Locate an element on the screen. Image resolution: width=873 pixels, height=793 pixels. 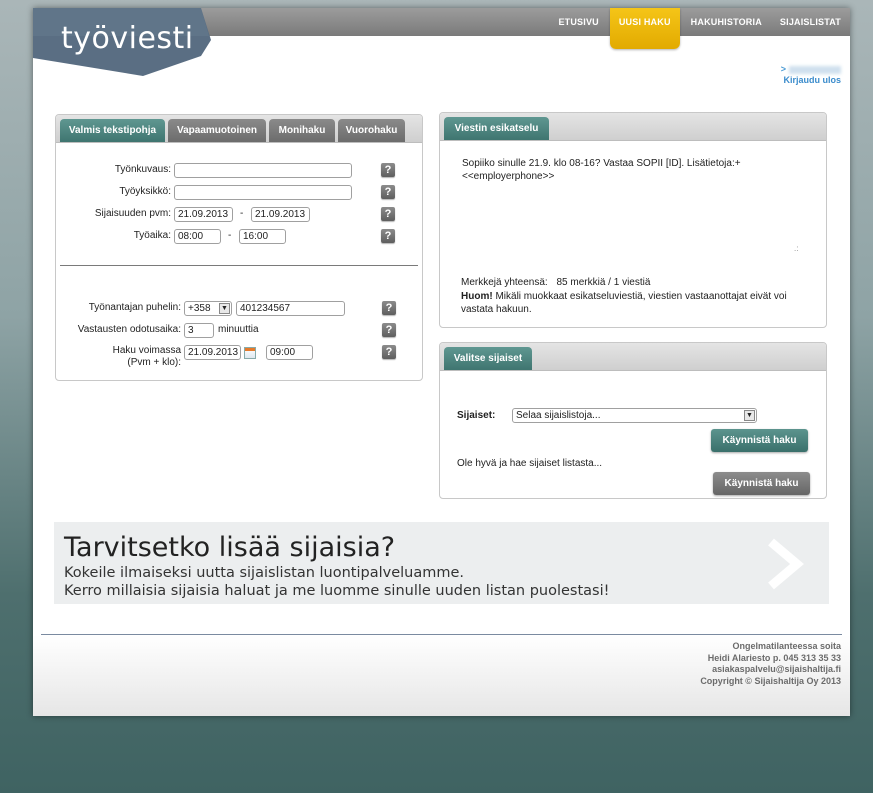
start-search-button: Käynnistä haku is located at coordinates (759, 440).